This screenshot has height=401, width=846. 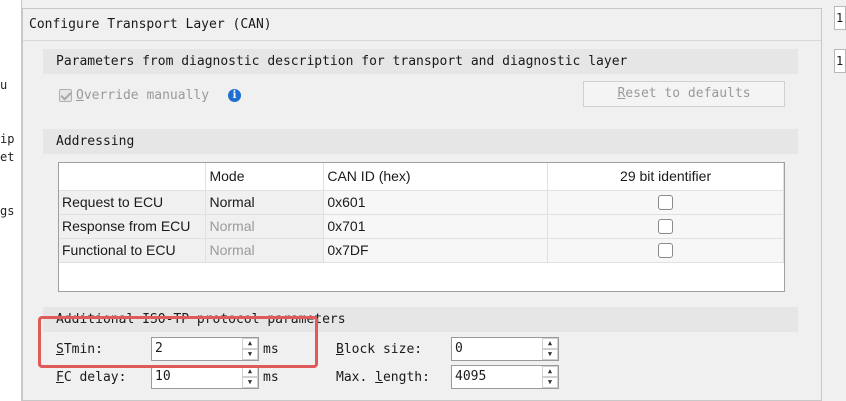 I want to click on fc-delay-value: 10, so click(x=163, y=376).